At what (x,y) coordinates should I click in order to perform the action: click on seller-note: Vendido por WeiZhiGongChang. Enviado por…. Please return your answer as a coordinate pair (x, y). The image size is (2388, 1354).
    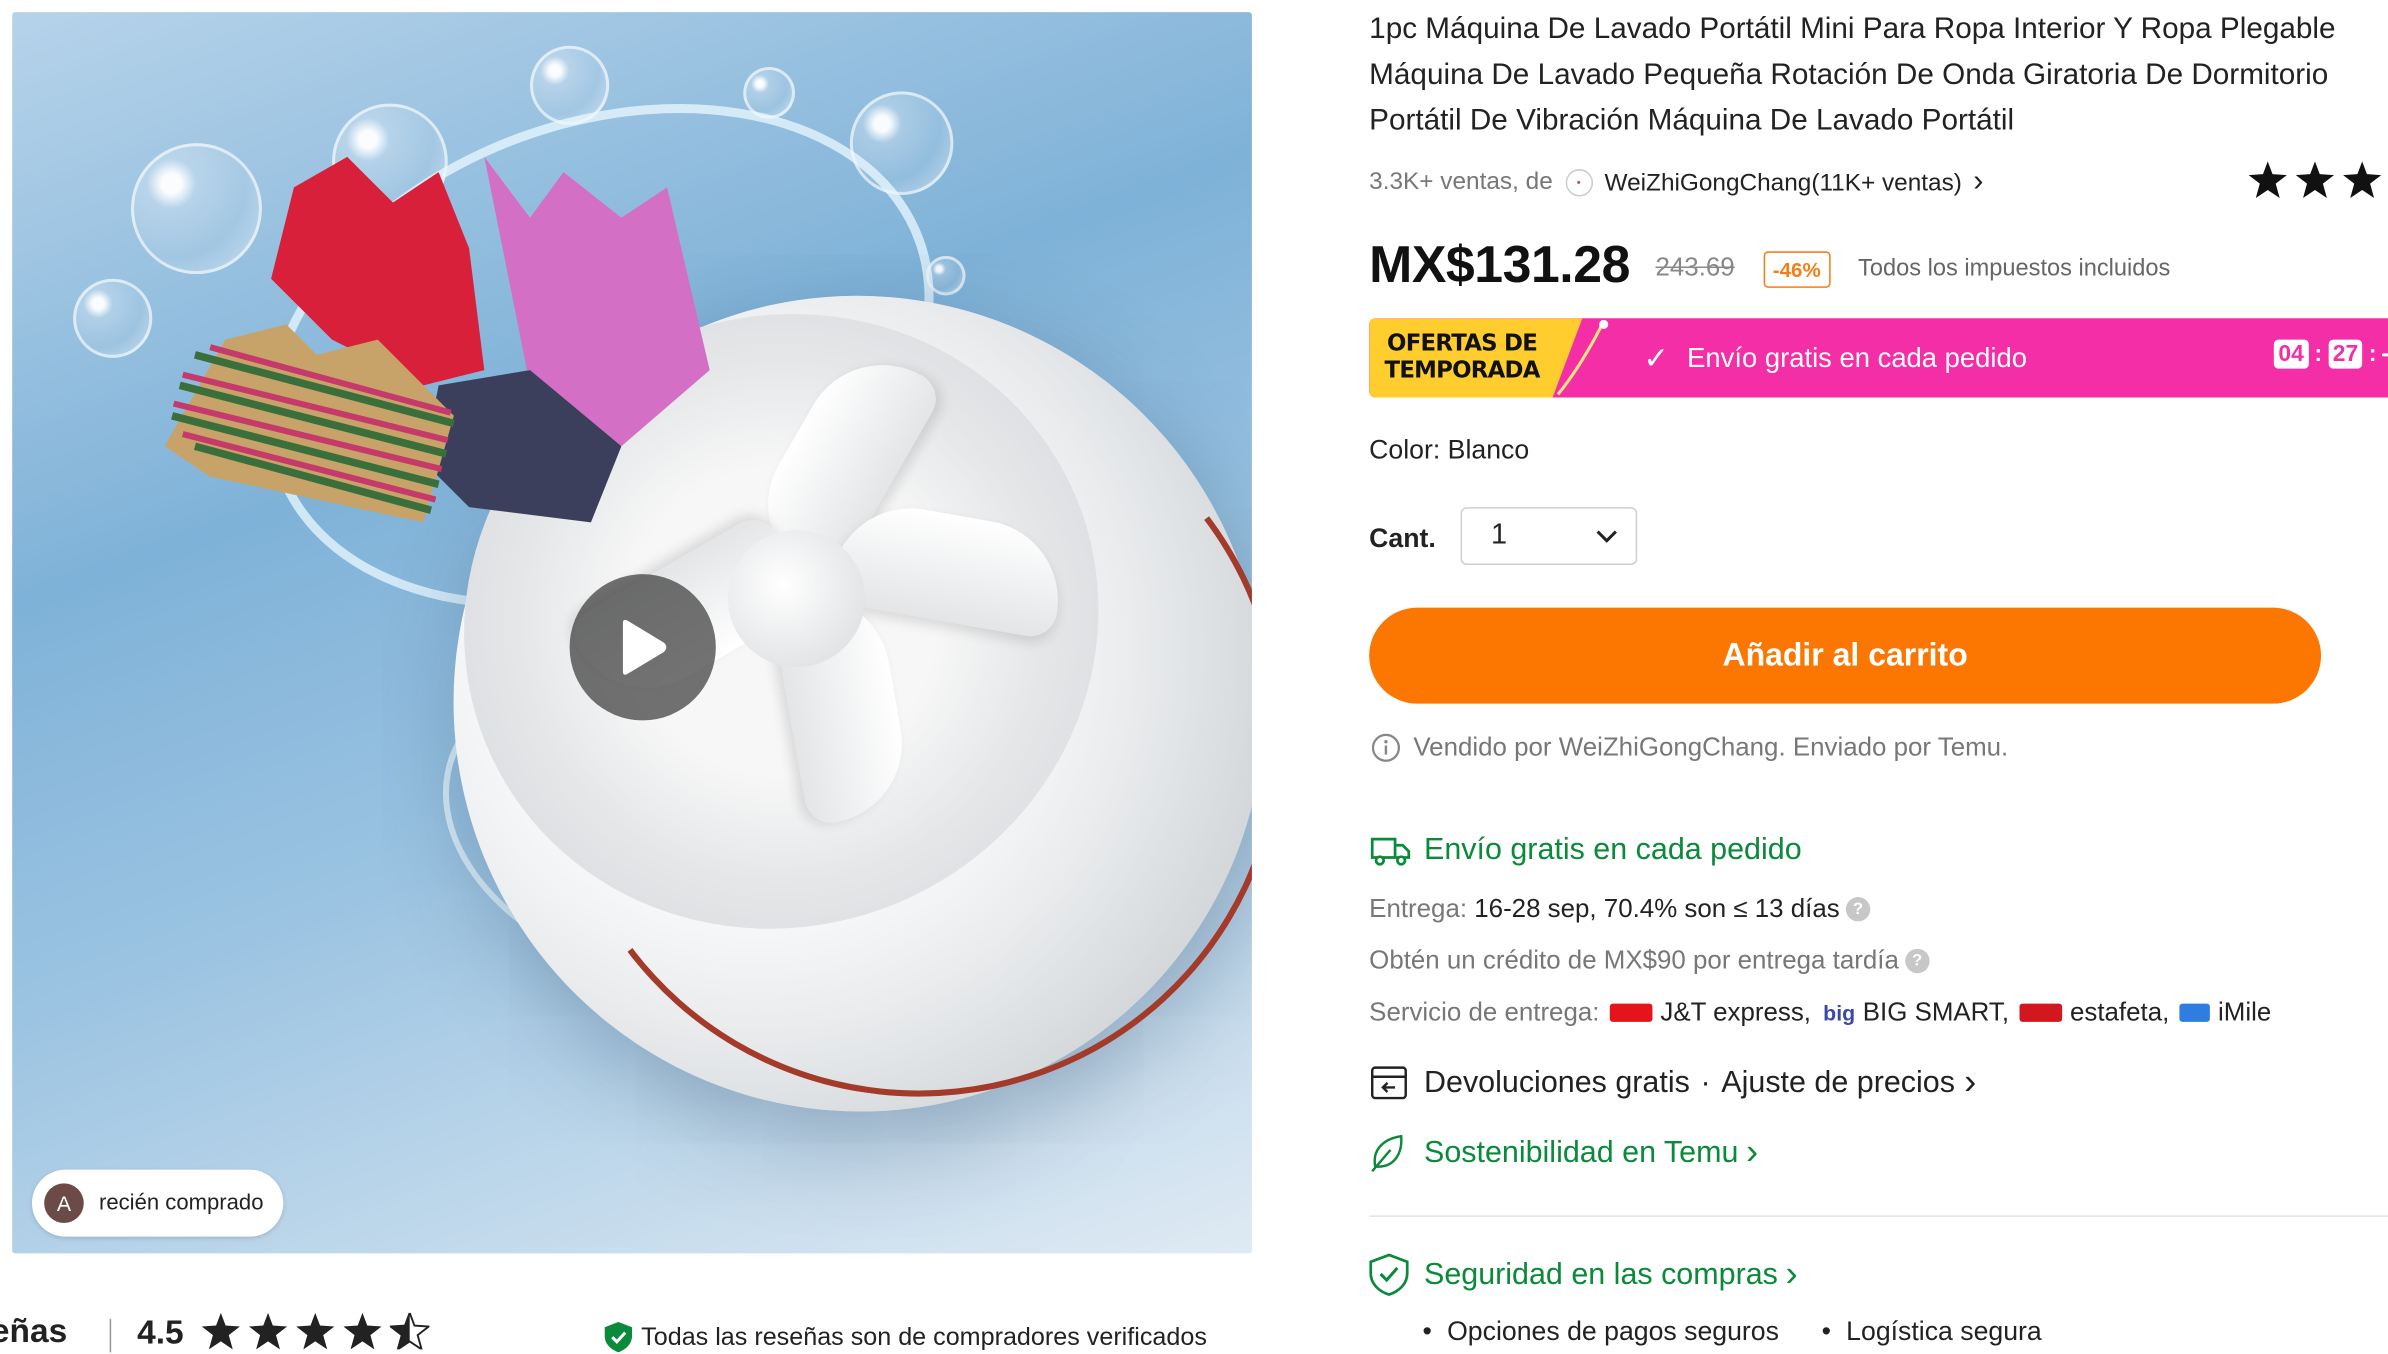
    Looking at the image, I should click on (1690, 747).